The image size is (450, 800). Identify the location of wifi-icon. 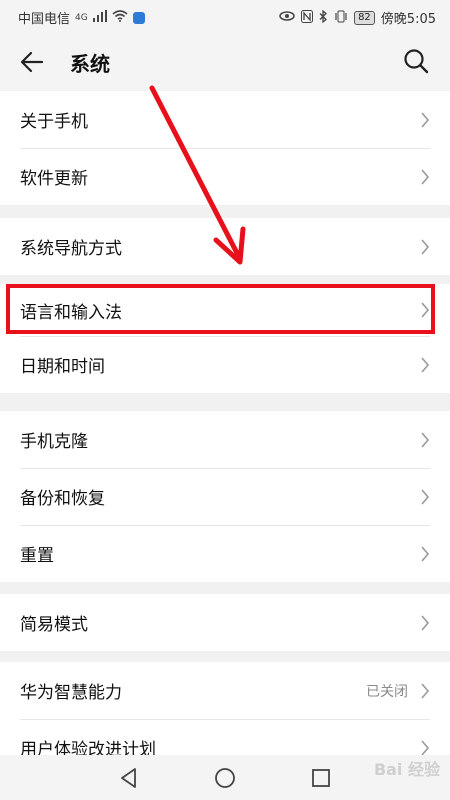
(120, 17).